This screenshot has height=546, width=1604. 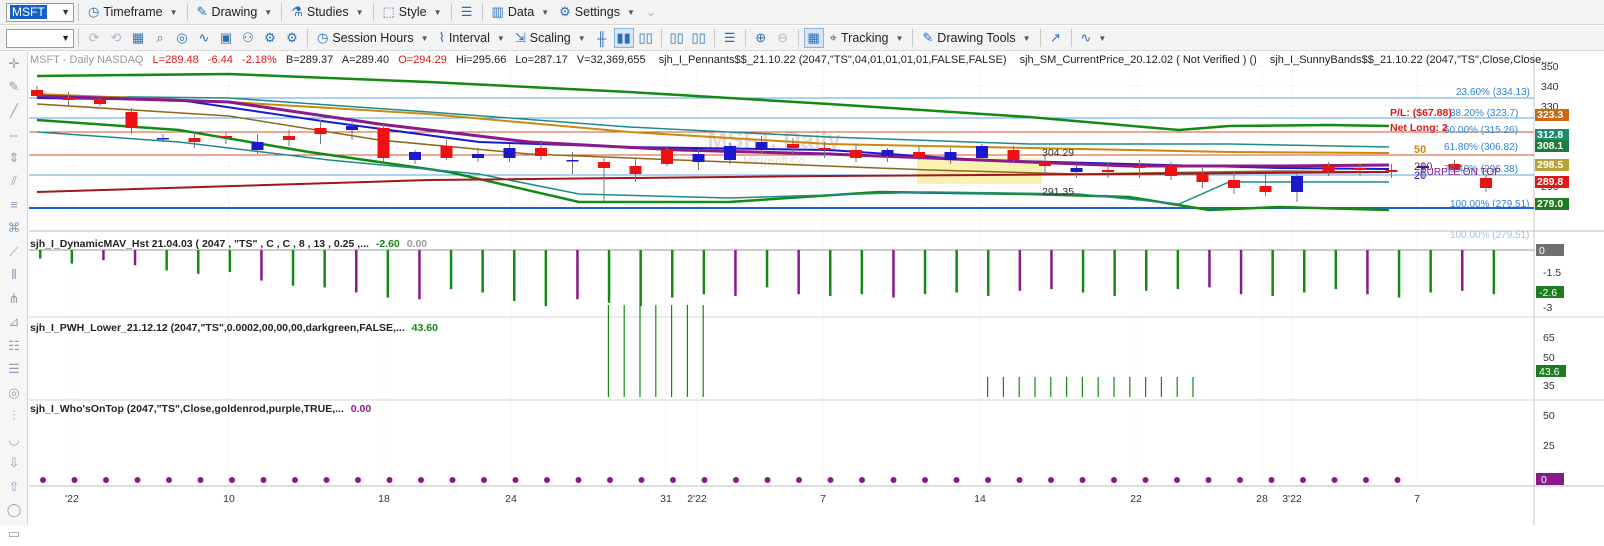 I want to click on arrow-up-icon: ⇧, so click(x=14, y=487).